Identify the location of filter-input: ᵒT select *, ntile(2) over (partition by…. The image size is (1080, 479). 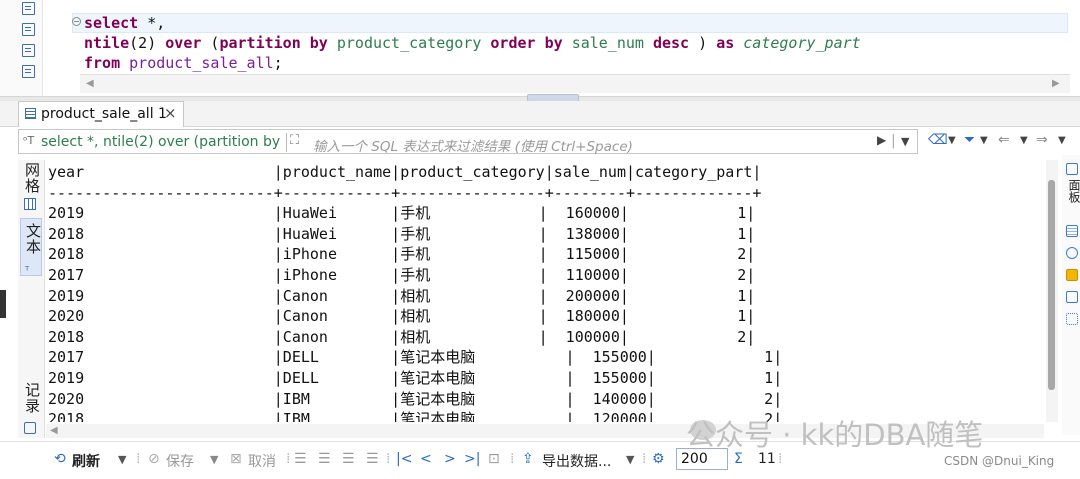
(468, 142).